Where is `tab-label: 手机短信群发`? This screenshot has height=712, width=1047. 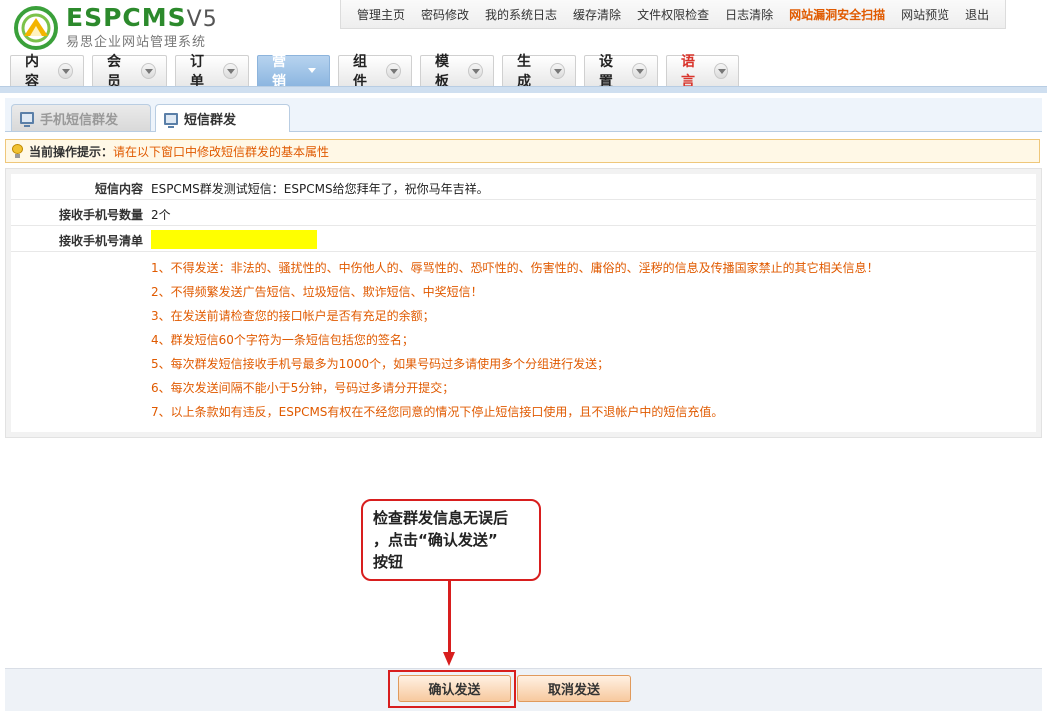
tab-label: 手机短信群发 is located at coordinates (79, 120).